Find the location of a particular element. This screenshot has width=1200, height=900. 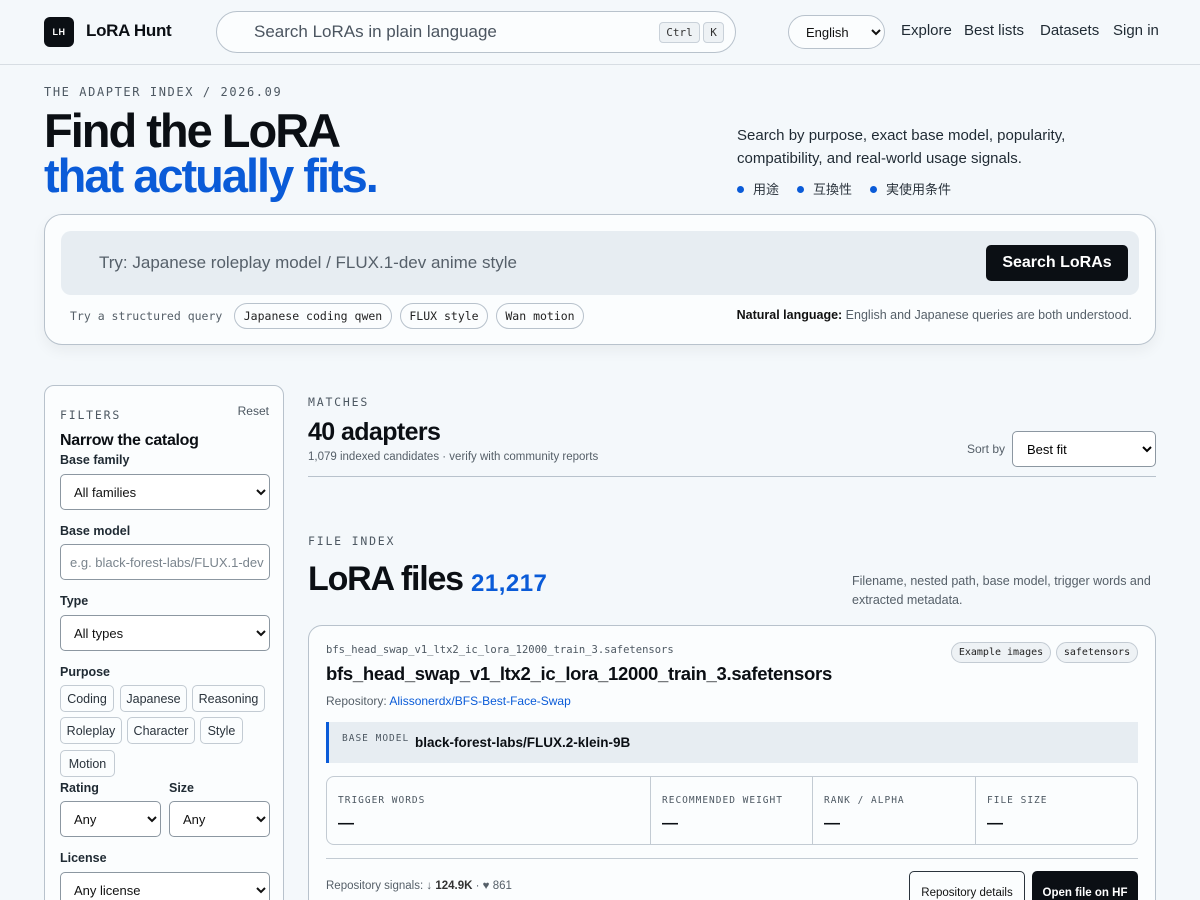

stat-file-size: FILE SIZE — is located at coordinates (1056, 810).